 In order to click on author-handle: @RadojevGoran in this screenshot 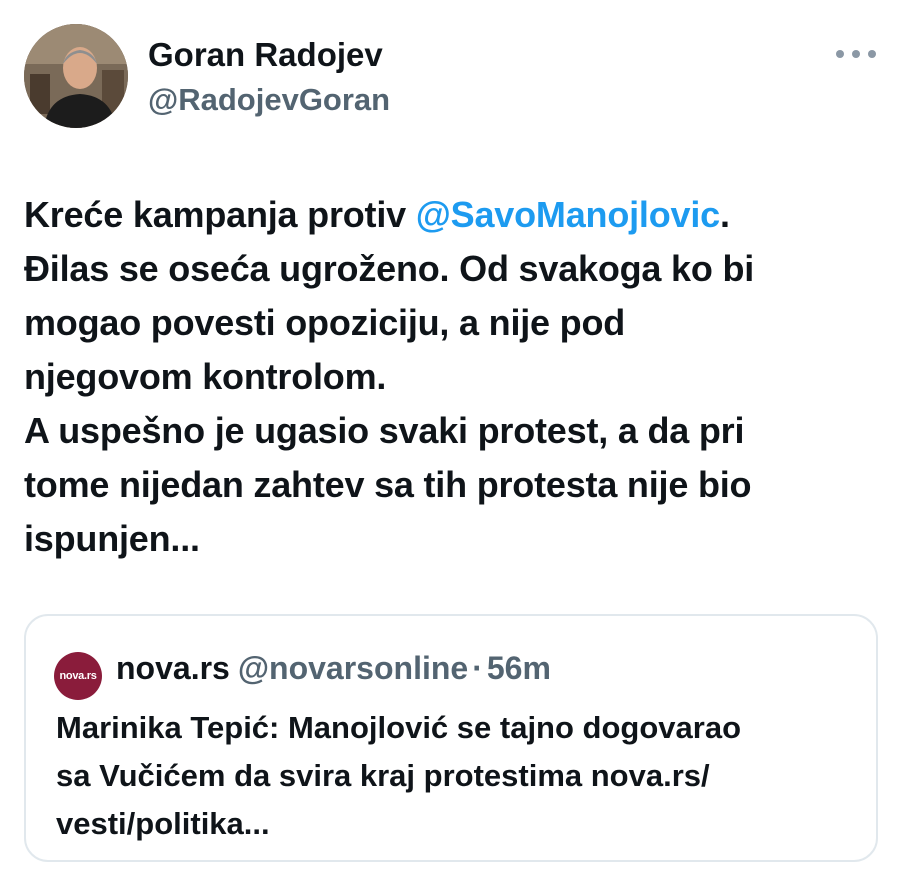, I will do `click(269, 100)`.